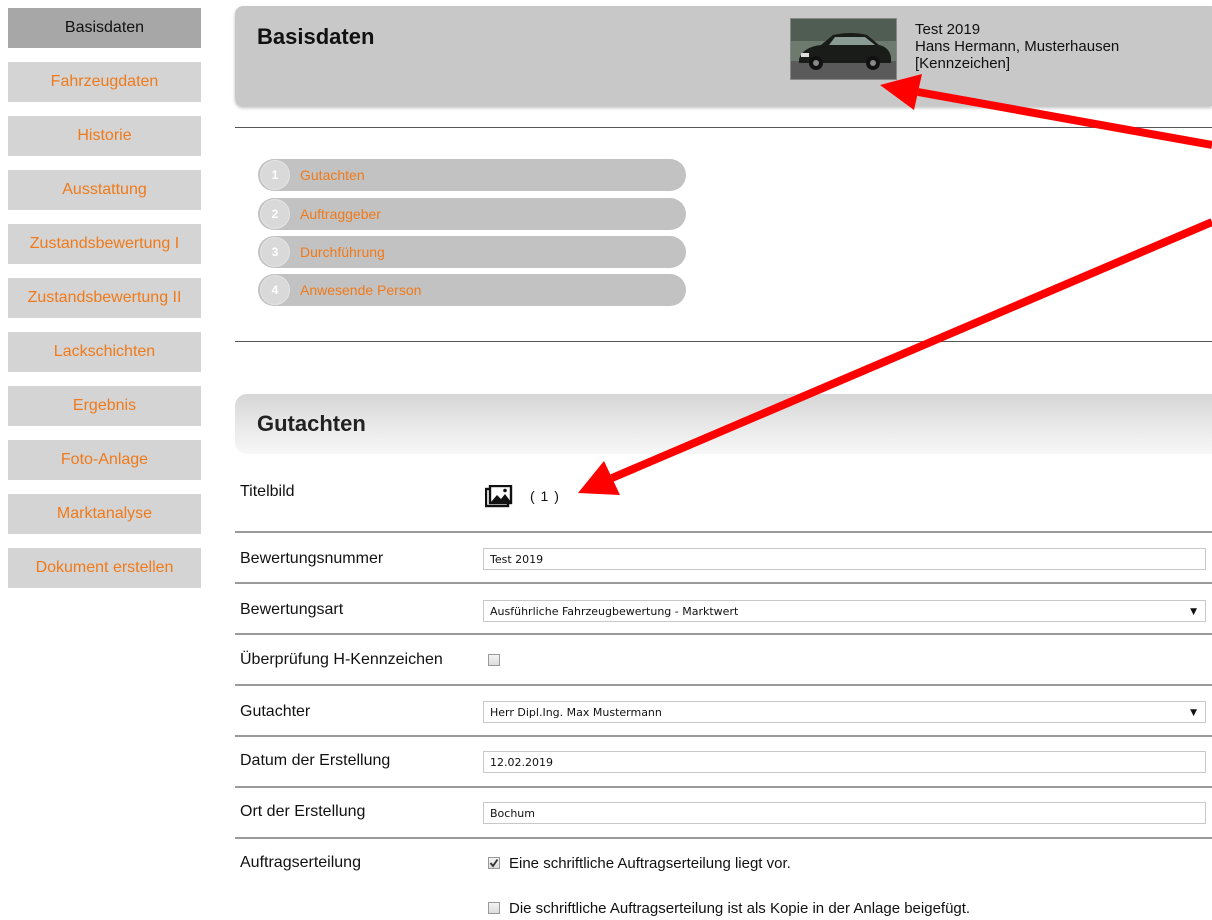 This screenshot has width=1212, height=920. I want to click on gutachter-label: Gutachter, so click(275, 711).